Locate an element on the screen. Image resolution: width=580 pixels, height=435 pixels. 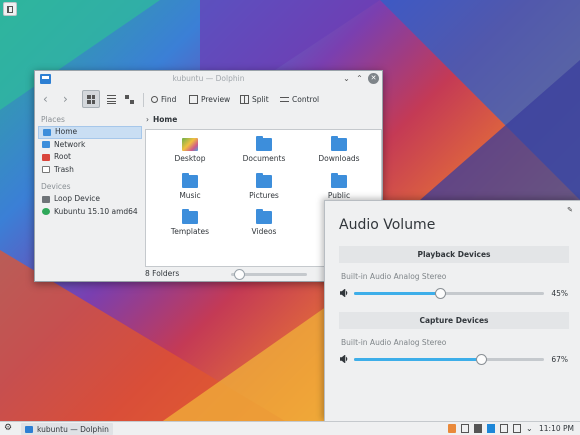
chevron-left-icon: ‹ is located at coordinates (45, 99).